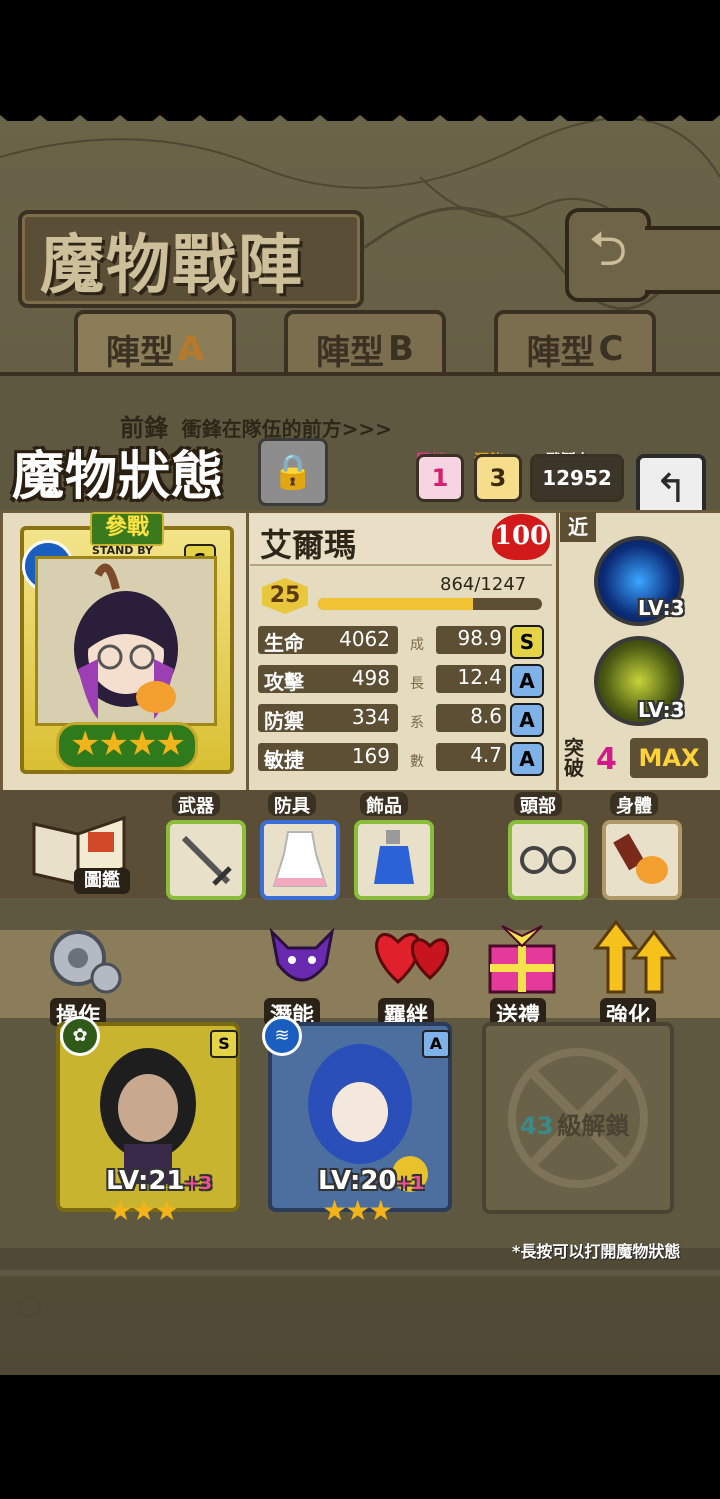  I want to click on sword-icon, so click(206, 860).